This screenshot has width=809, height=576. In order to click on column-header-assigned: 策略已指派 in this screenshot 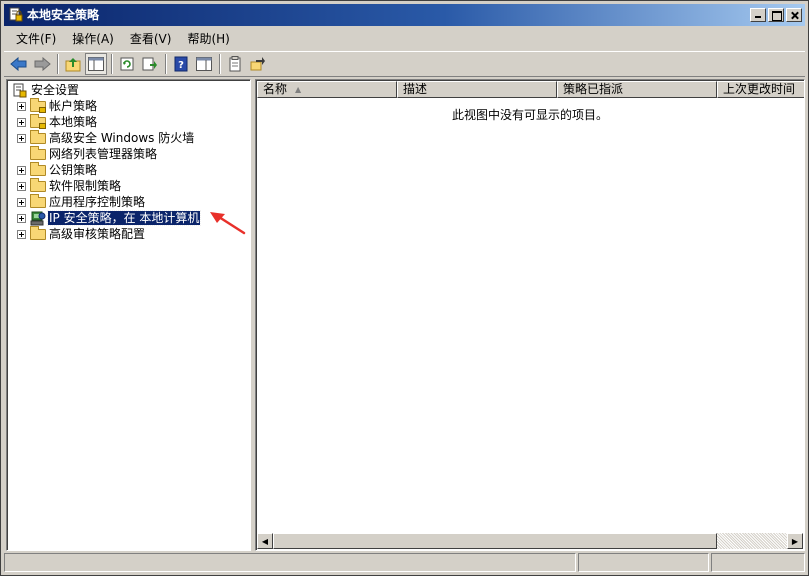, I will do `click(637, 89)`.